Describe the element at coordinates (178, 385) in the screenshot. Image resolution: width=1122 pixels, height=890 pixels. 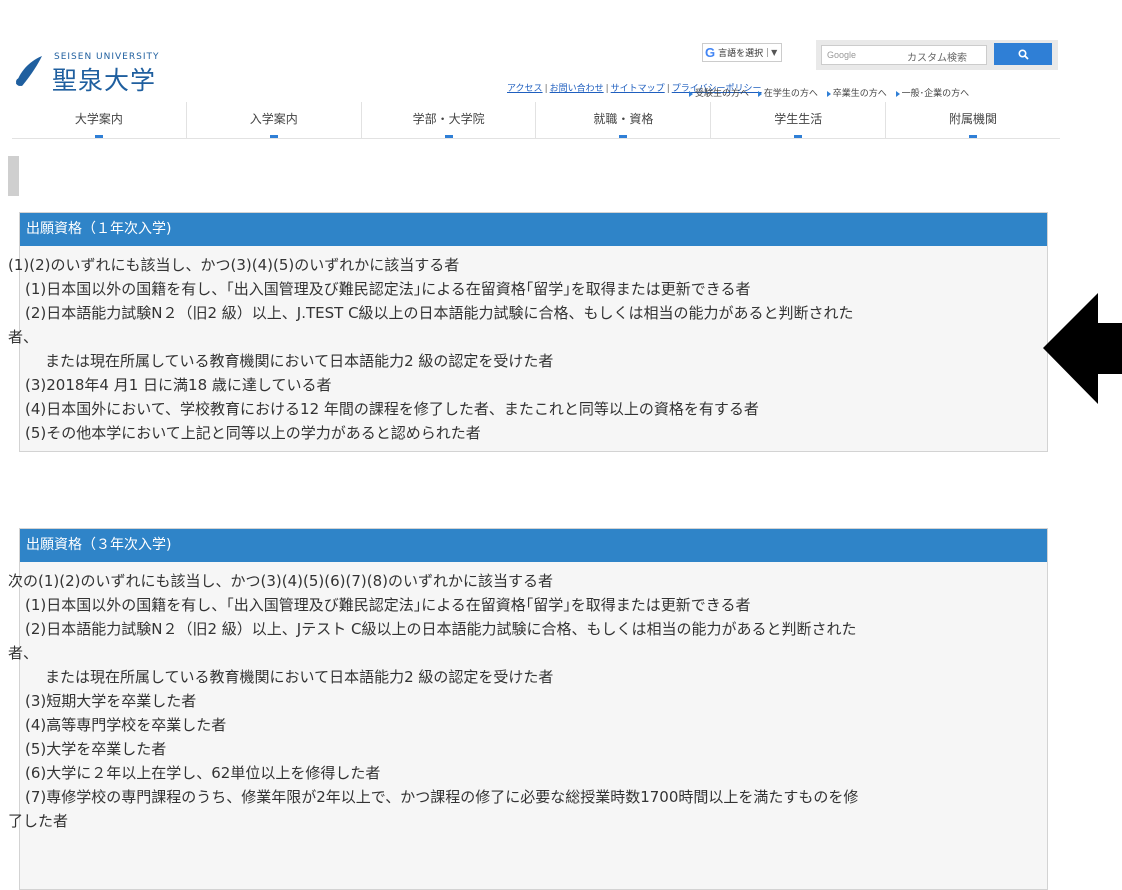
I see `list-item: (3)2018年4 月1 日に満18 歳に達している者` at that location.